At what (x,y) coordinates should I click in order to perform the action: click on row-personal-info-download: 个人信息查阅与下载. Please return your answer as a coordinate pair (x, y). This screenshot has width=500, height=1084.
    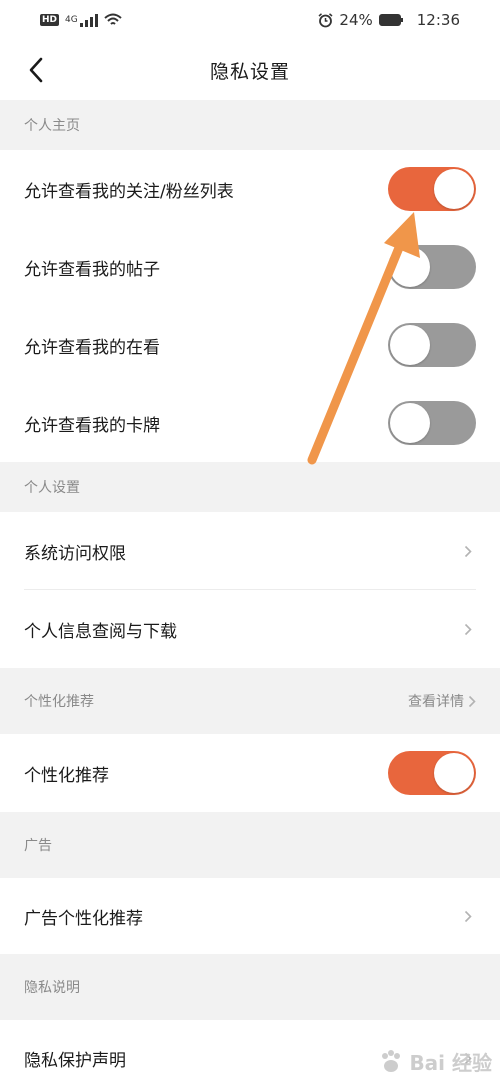
    Looking at the image, I should click on (250, 629).